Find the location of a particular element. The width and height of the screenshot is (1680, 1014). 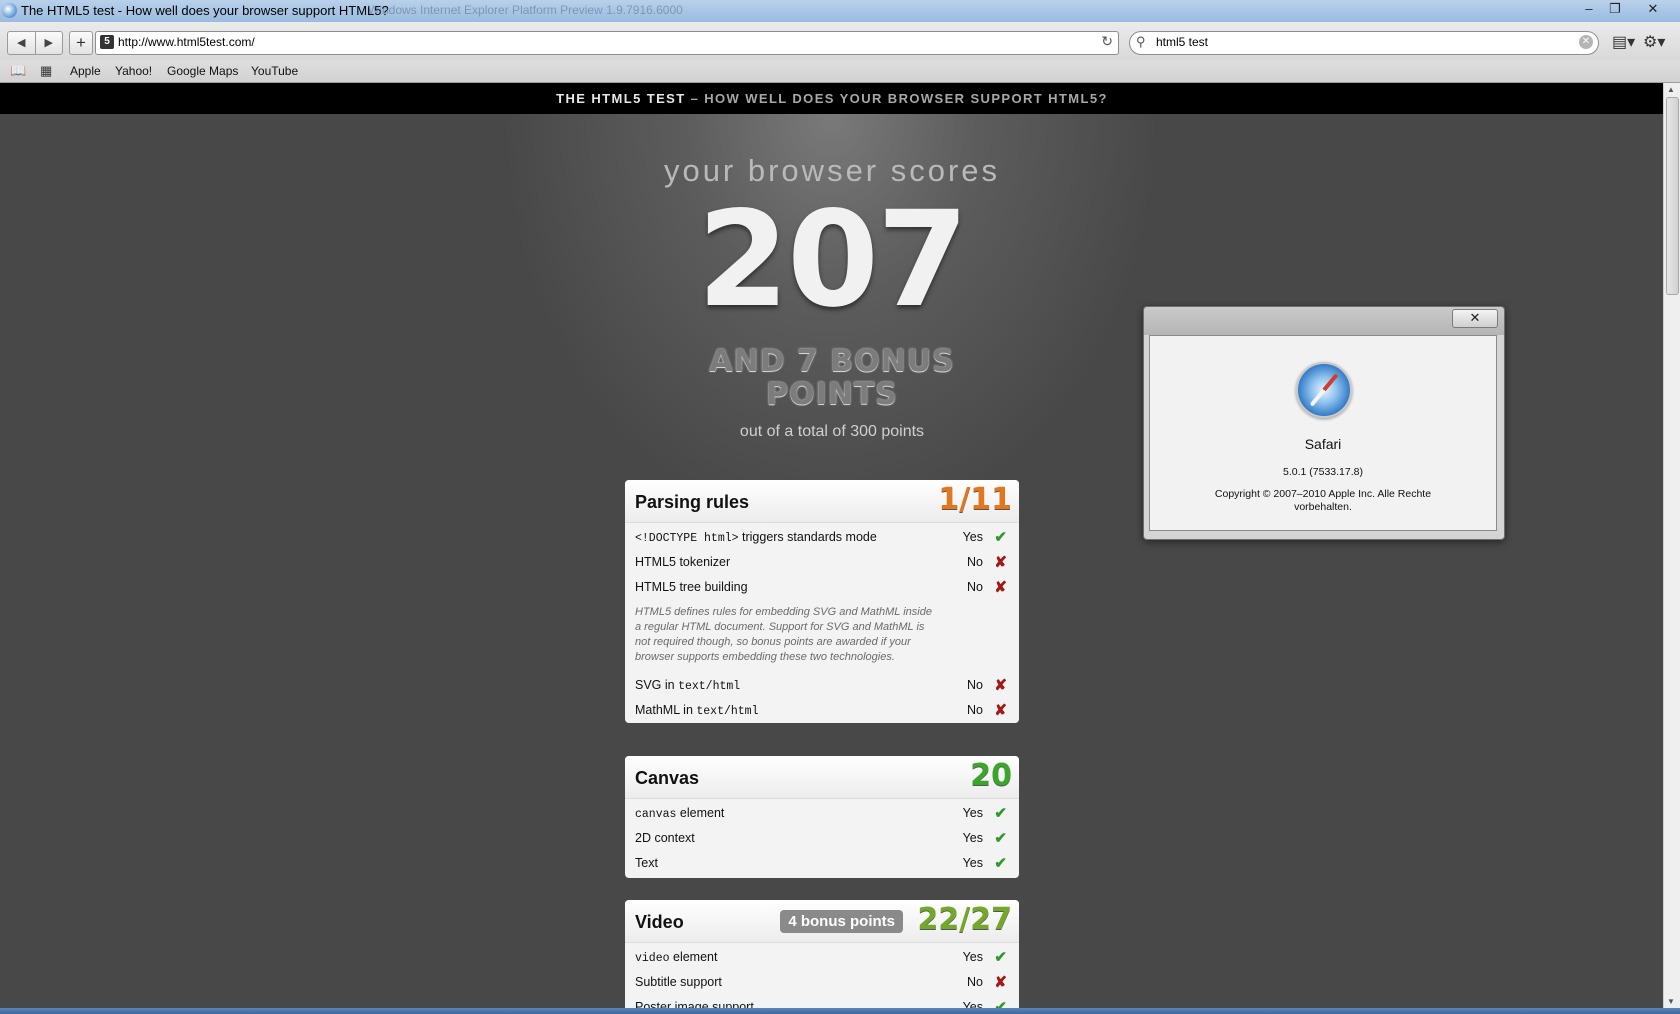

scroll-up-icon: ▲ is located at coordinates (1671, 89).